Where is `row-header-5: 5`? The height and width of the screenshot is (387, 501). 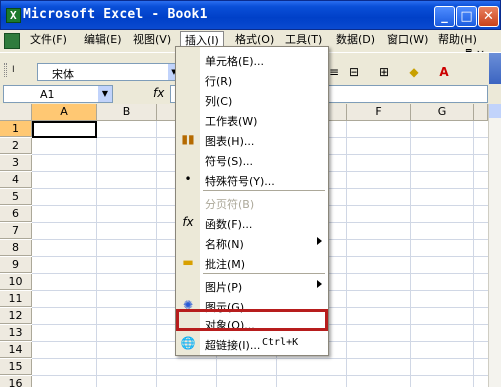
row-header-5: 5 is located at coordinates (16, 197).